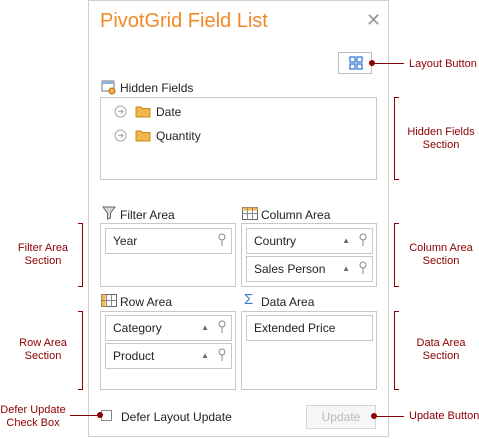 Image resolution: width=479 pixels, height=439 pixels. I want to click on field-product: Product ▲, so click(168, 356).